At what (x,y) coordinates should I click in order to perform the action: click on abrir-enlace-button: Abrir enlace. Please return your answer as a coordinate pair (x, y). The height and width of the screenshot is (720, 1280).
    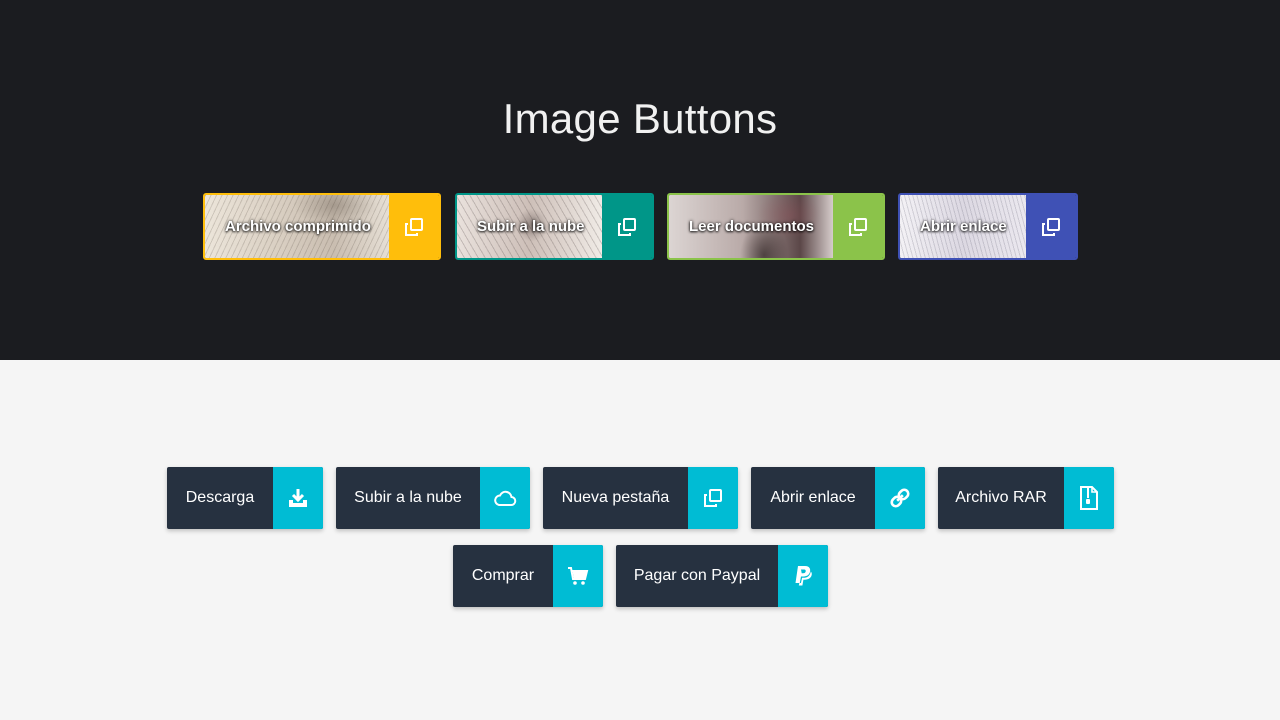
    Looking at the image, I should click on (838, 498).